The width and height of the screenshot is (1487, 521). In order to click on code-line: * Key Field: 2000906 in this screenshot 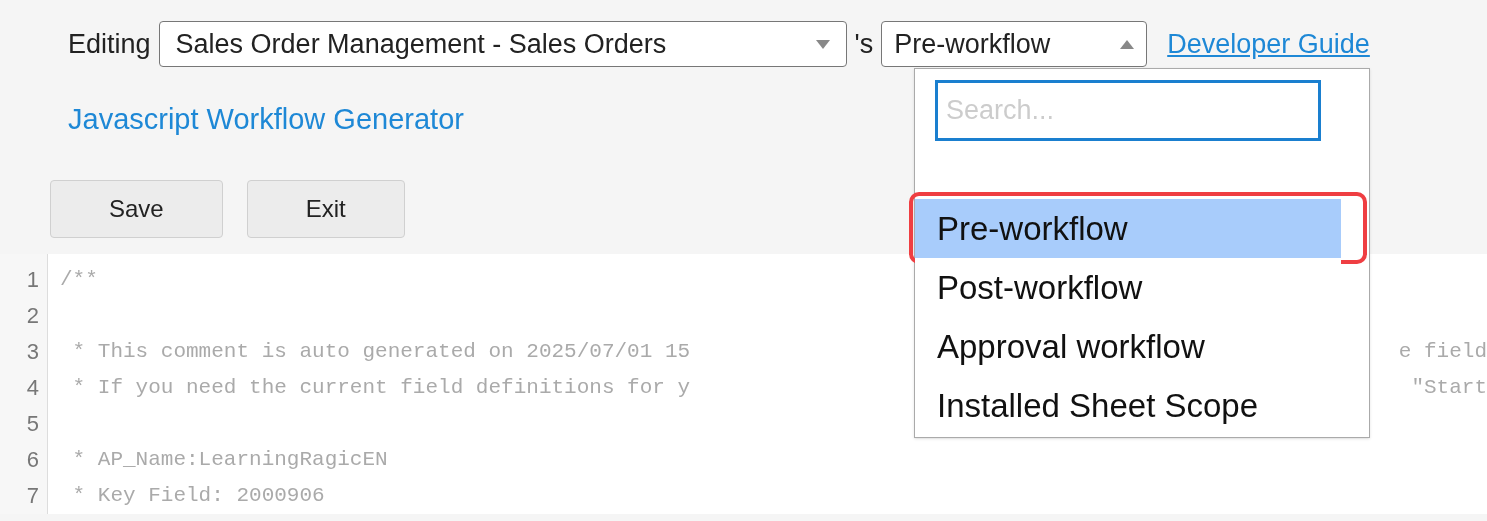, I will do `click(198, 496)`.